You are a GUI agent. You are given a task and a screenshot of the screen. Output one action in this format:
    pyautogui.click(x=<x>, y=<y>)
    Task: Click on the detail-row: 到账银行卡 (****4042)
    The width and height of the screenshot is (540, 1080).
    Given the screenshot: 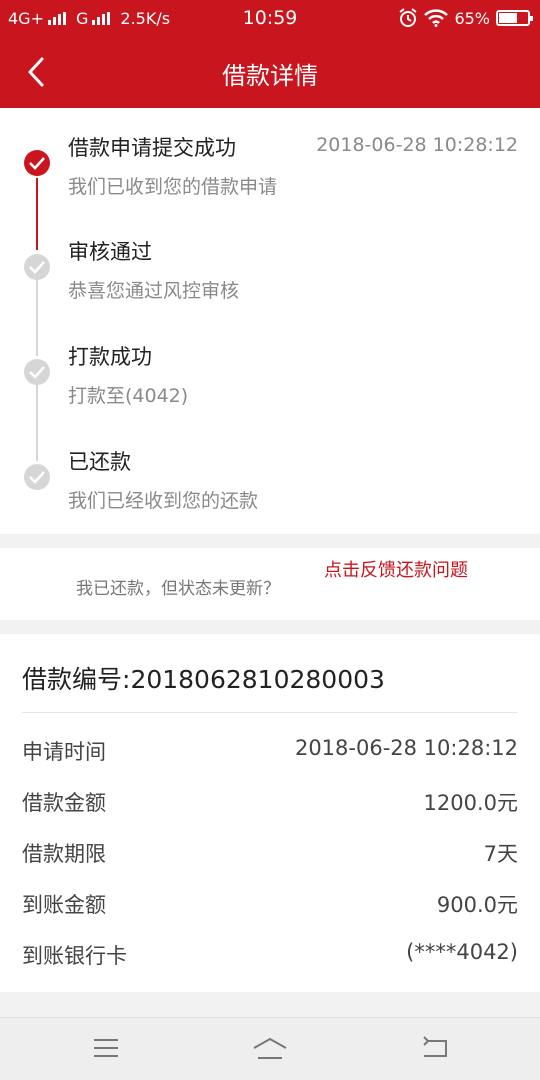 What is the action you would take?
    pyautogui.click(x=270, y=955)
    